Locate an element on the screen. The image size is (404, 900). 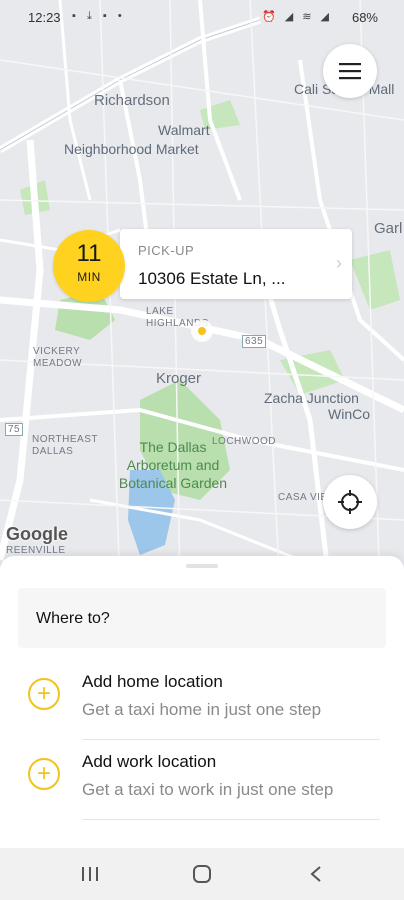
add-home-subtitle: Get a taxi home in just one step is located at coordinates (202, 709).